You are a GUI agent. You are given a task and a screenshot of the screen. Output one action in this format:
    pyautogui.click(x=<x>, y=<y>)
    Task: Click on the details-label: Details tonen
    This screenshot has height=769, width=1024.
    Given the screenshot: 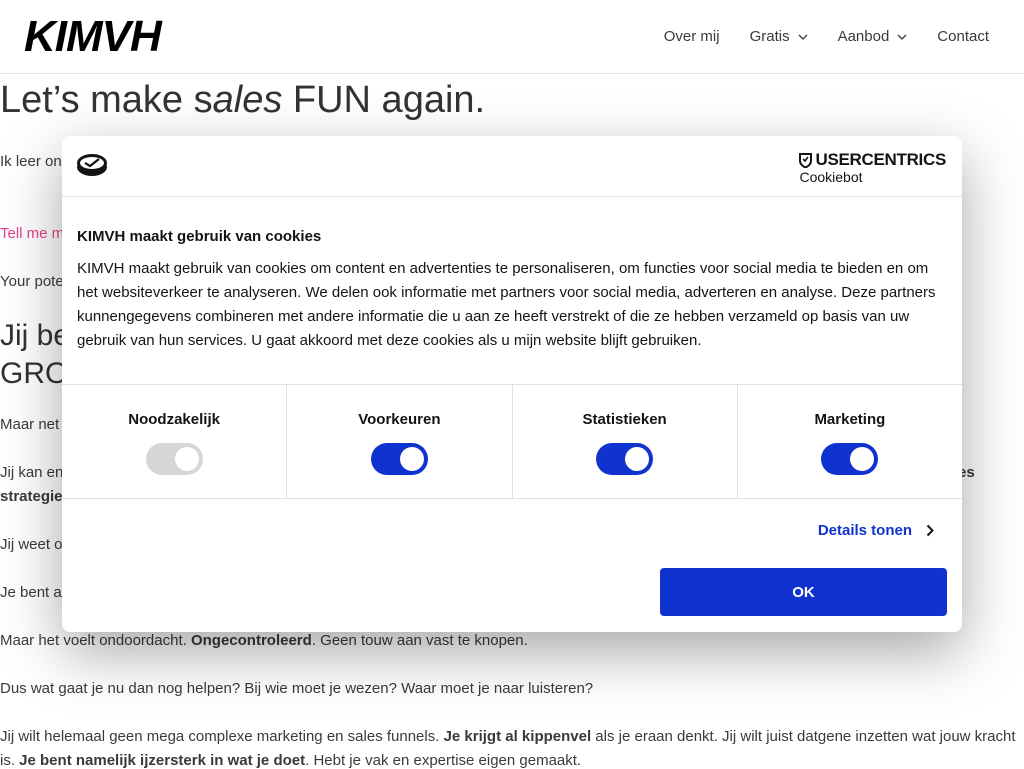 What is the action you would take?
    pyautogui.click(x=864, y=530)
    